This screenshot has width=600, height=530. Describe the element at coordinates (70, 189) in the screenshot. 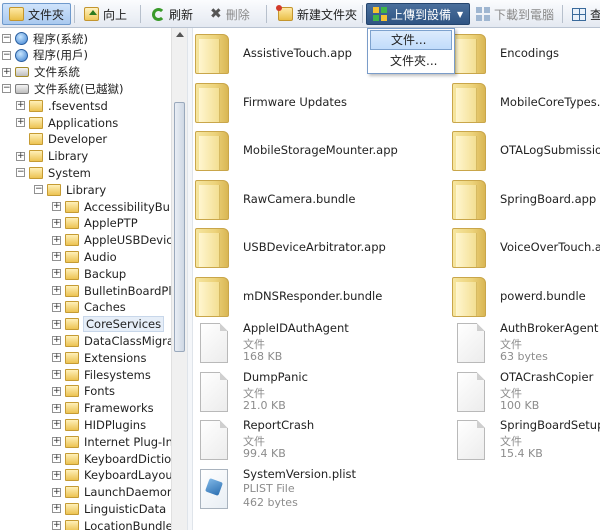

I see `tree-node: − Library` at that location.